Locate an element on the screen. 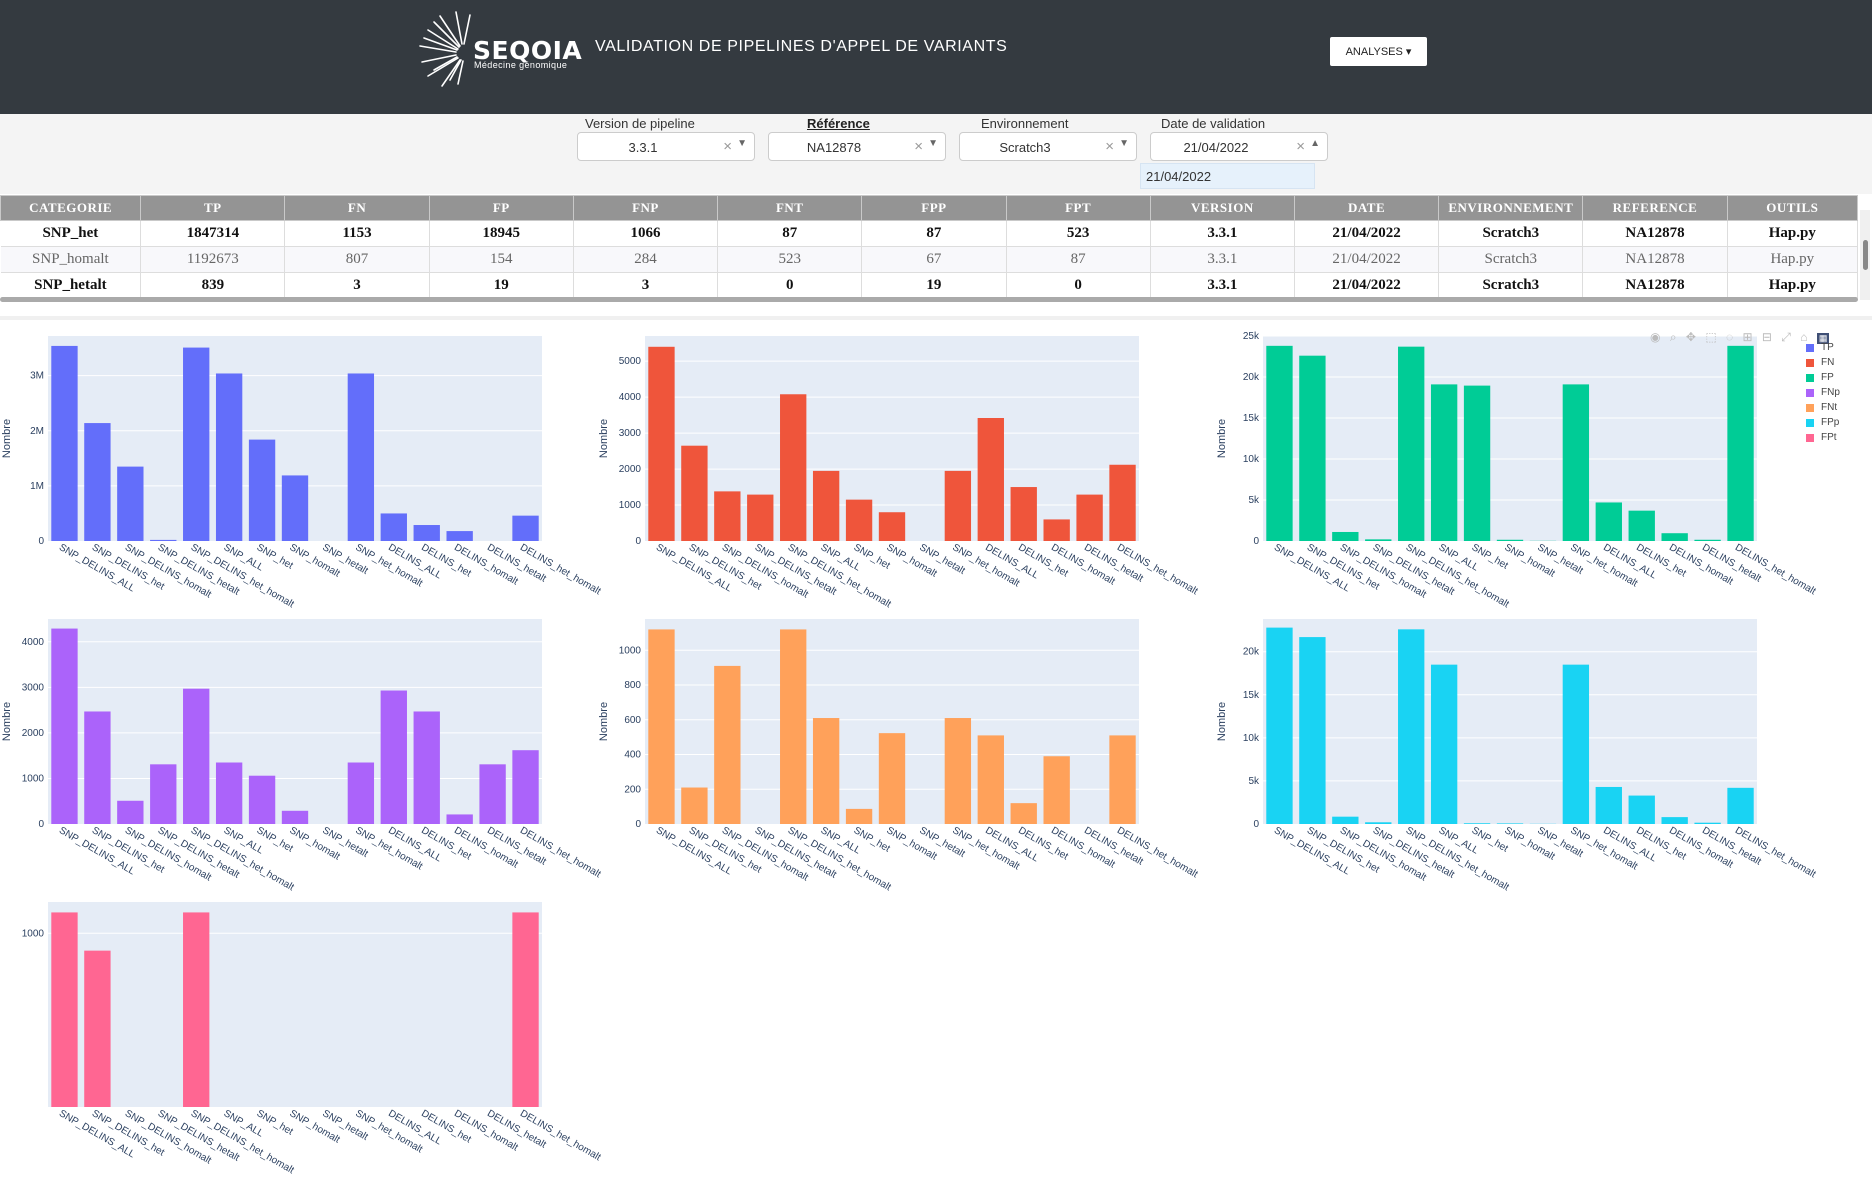 This screenshot has width=1872, height=1182. table-cell: 807 is located at coordinates (357, 260).